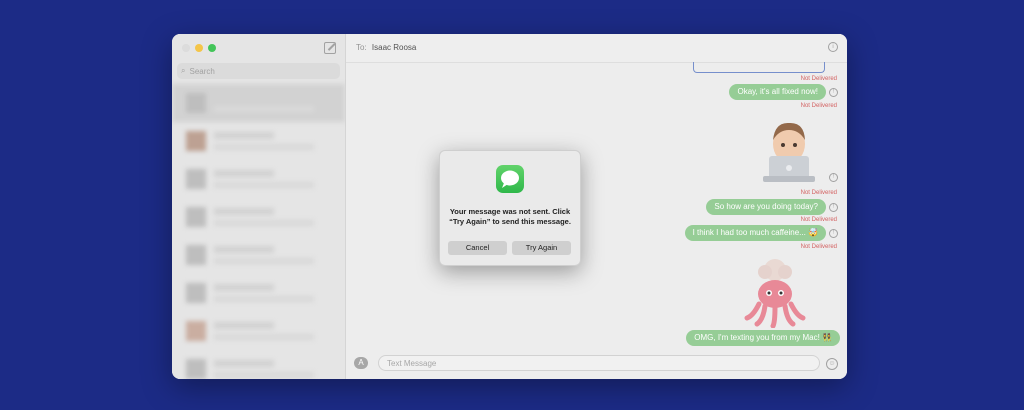 The height and width of the screenshot is (410, 1024). I want to click on messages-app-icon, so click(510, 179).